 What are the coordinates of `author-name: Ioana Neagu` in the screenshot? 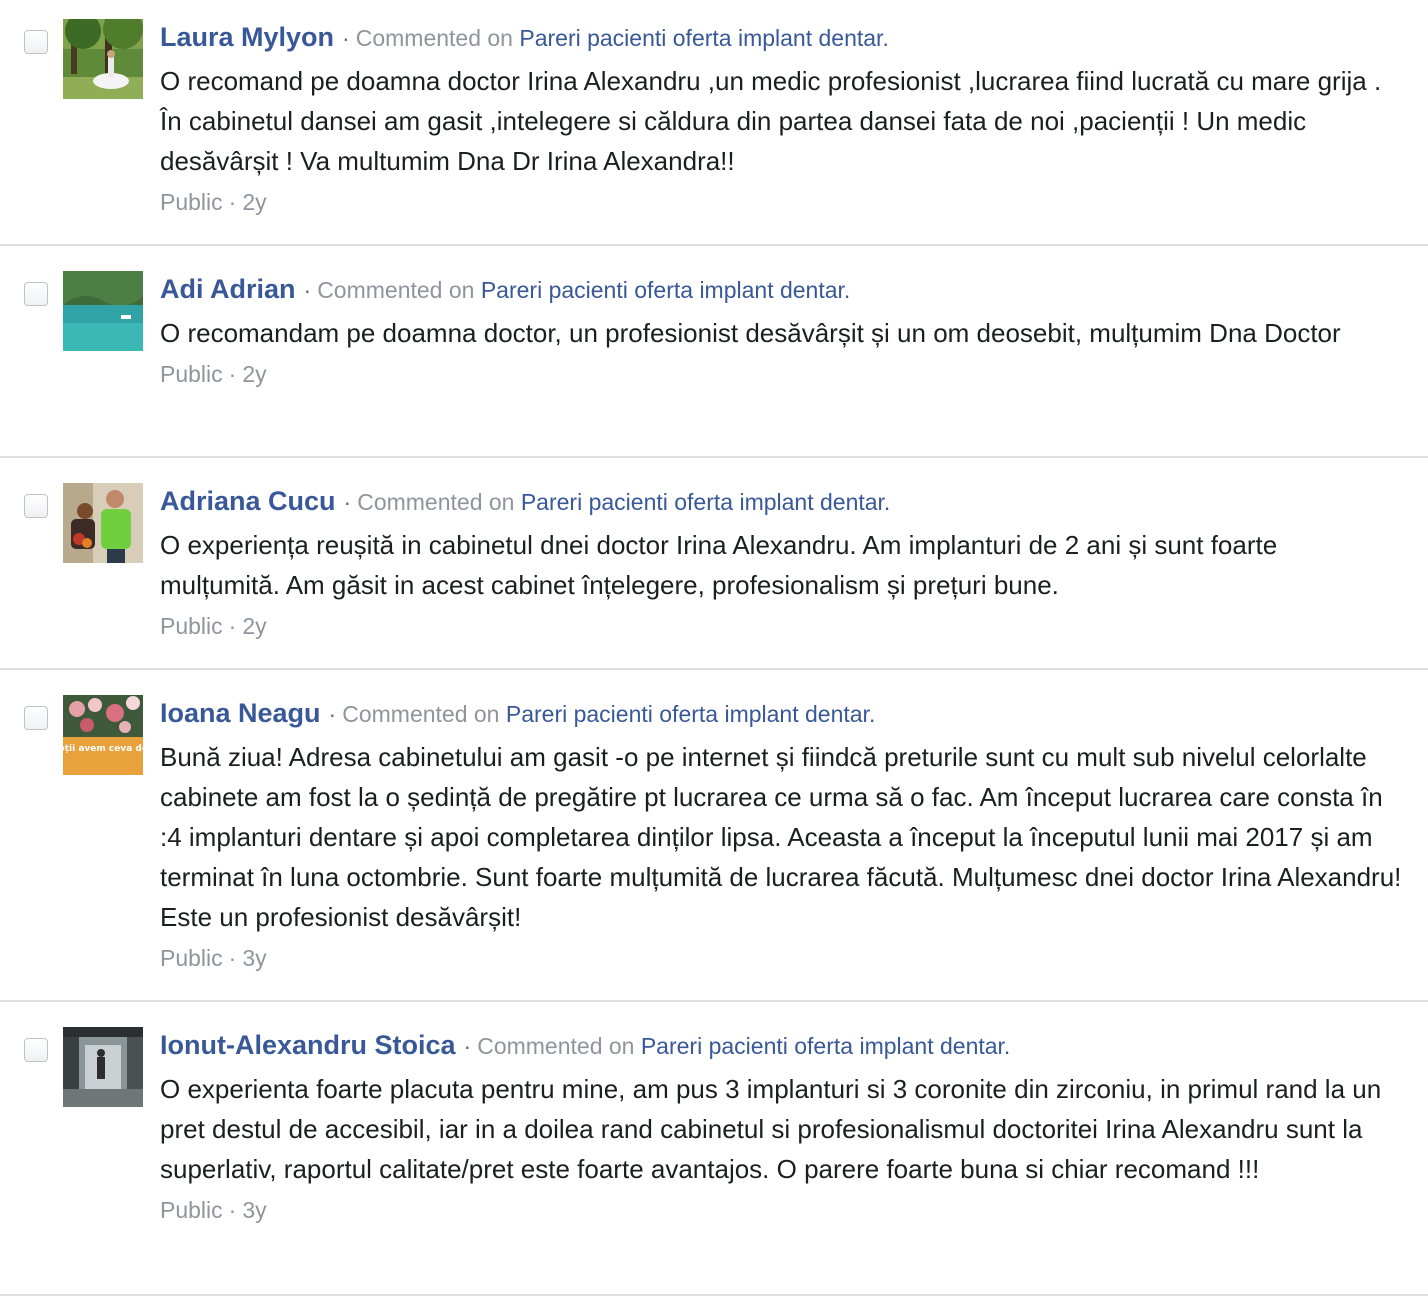 It's located at (240, 713).